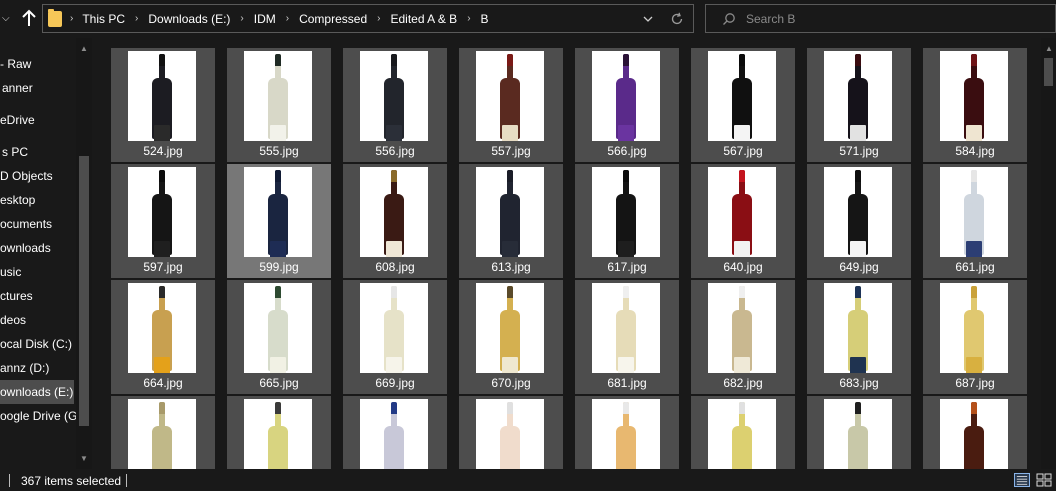  What do you see at coordinates (511, 105) in the screenshot?
I see `file-tile: 557.jpg` at bounding box center [511, 105].